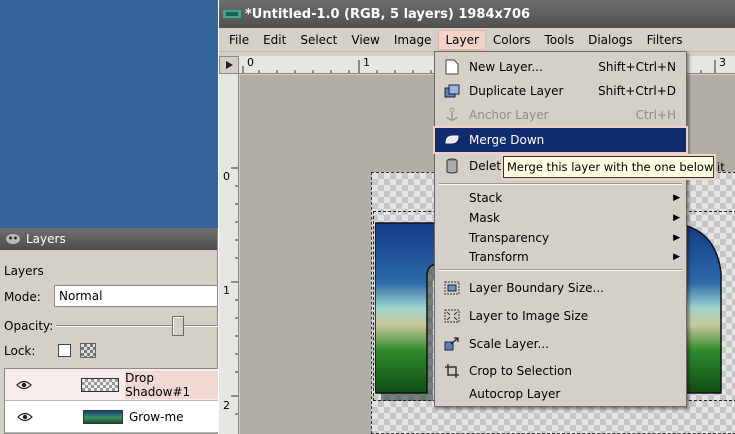 The height and width of the screenshot is (434, 735). I want to click on anchor-icon, so click(452, 115).